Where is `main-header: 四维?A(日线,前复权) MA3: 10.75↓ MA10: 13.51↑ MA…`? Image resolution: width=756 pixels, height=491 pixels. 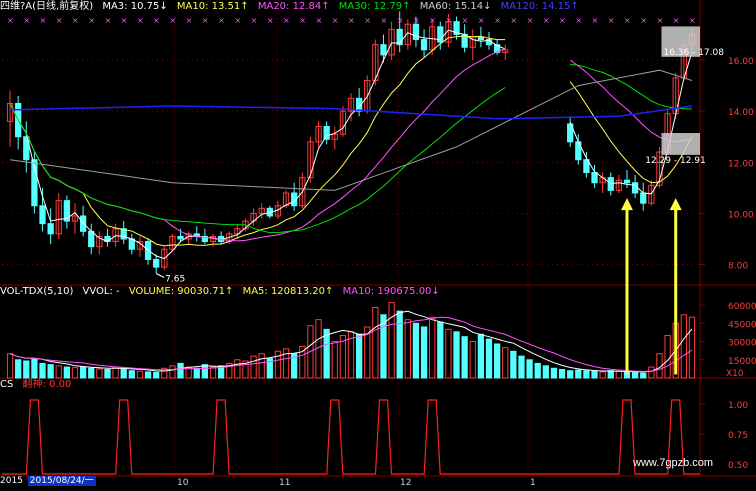 main-header: 四维?A(日线,前复权) MA3: 10.75↓ MA10: 13.51↑ MA… is located at coordinates (292, 7).